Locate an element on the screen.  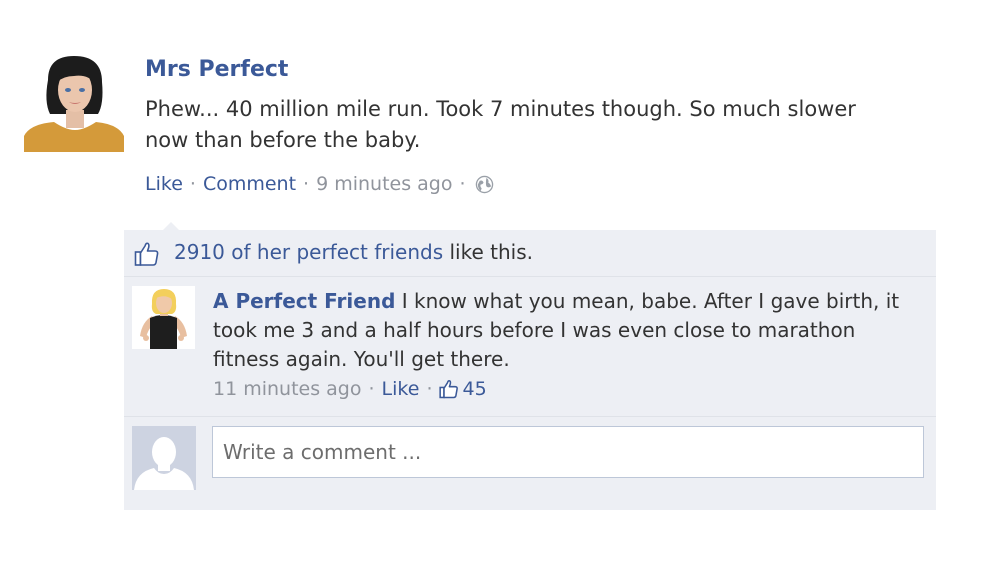
commenter-avatar is located at coordinates (163, 317).